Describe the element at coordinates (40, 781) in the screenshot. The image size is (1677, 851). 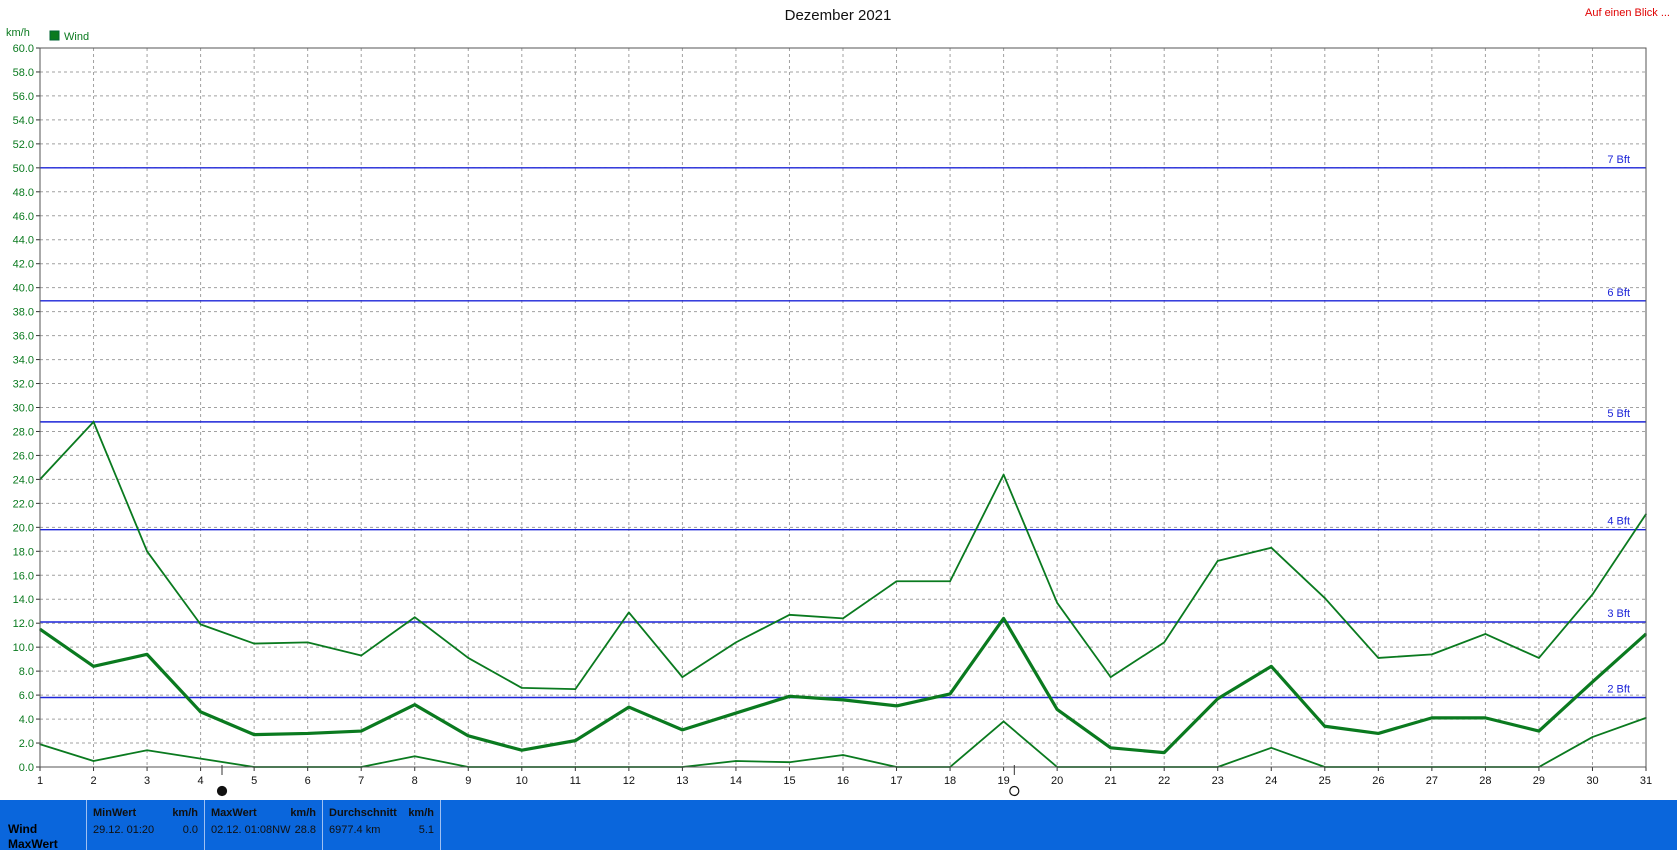
I see `x-tick-label: 1` at that location.